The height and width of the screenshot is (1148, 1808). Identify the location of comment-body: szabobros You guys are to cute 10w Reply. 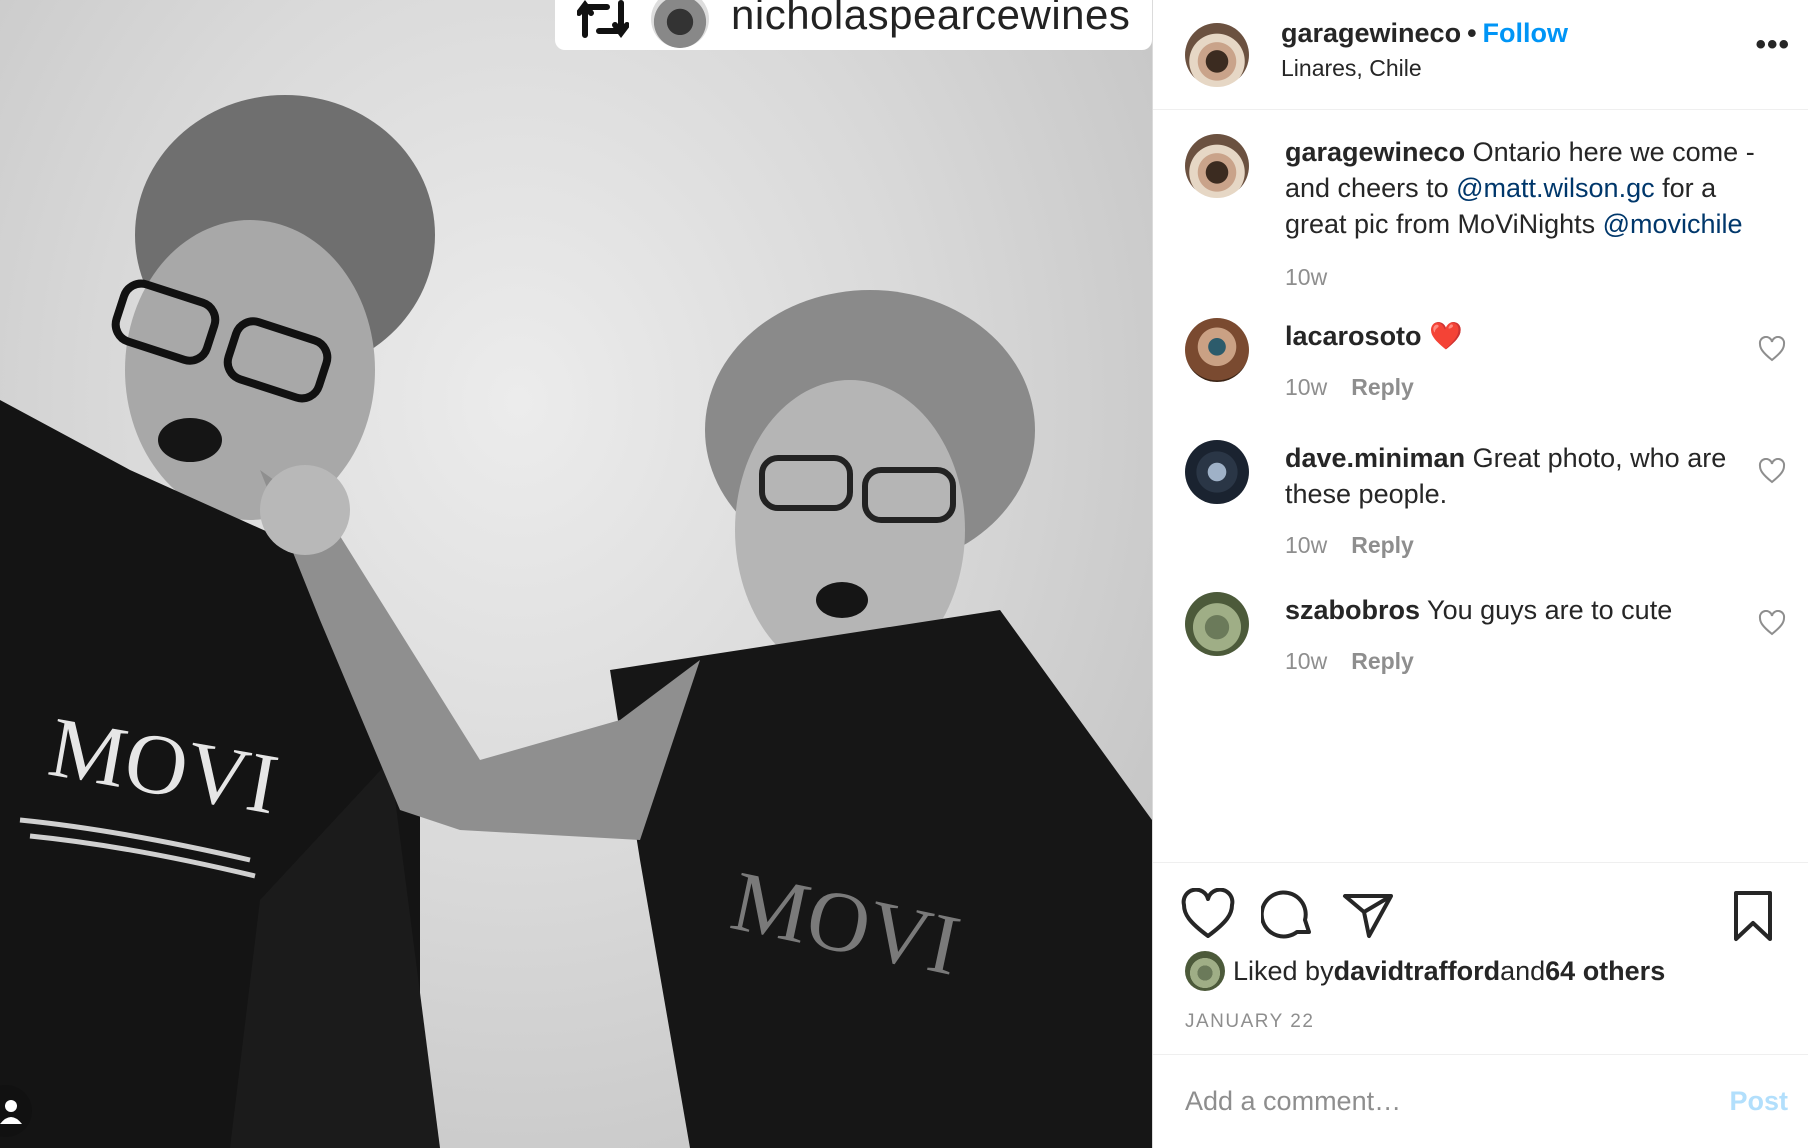
(1535, 633).